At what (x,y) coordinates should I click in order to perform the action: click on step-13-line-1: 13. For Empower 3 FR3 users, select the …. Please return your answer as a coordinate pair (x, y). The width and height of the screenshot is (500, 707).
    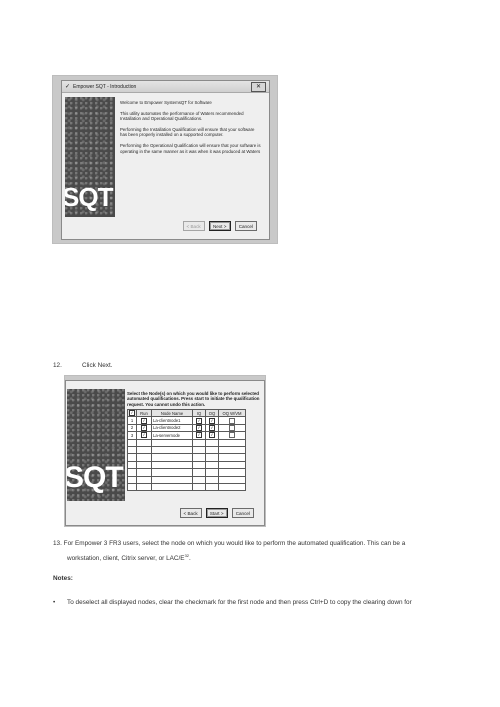
    Looking at the image, I should click on (263, 543).